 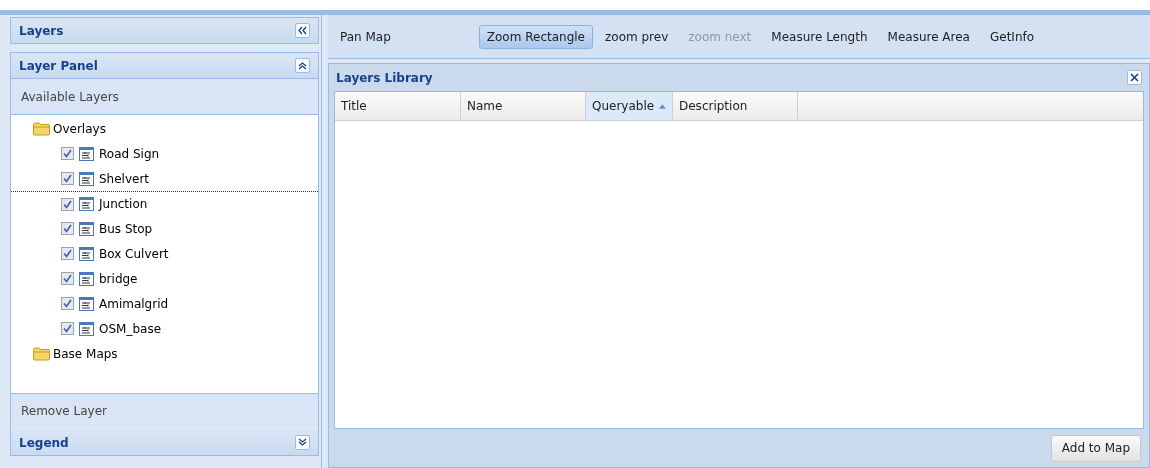 I want to click on tree-layer: Junction, so click(x=123, y=204).